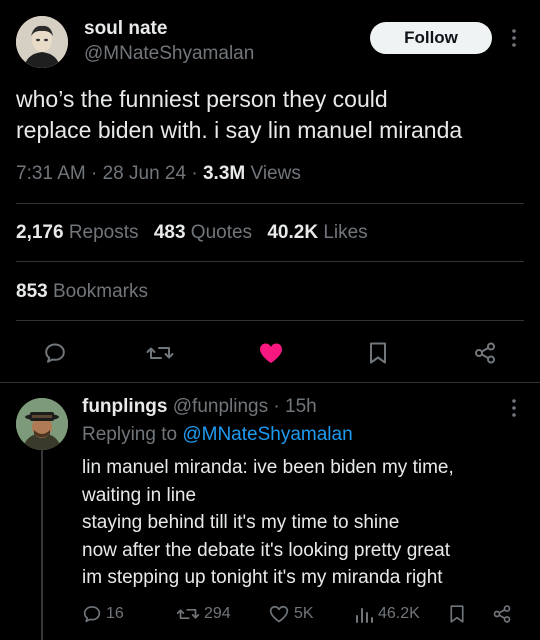 Image resolution: width=540 pixels, height=640 pixels. Describe the element at coordinates (431, 38) in the screenshot. I see `follow-button: Follow` at that location.